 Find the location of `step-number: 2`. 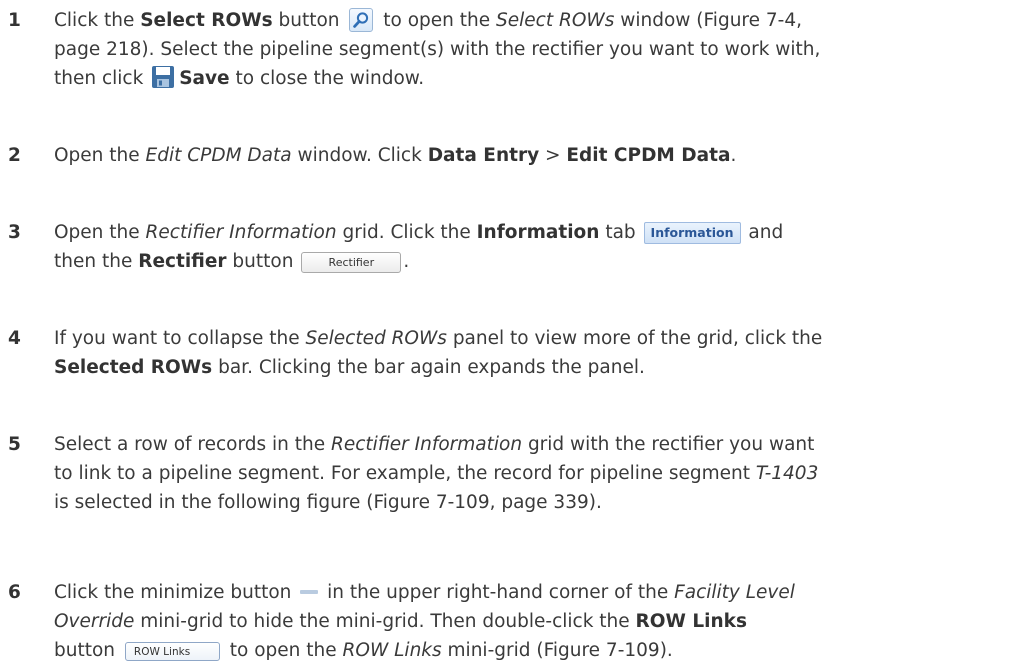

step-number: 2 is located at coordinates (14, 155).